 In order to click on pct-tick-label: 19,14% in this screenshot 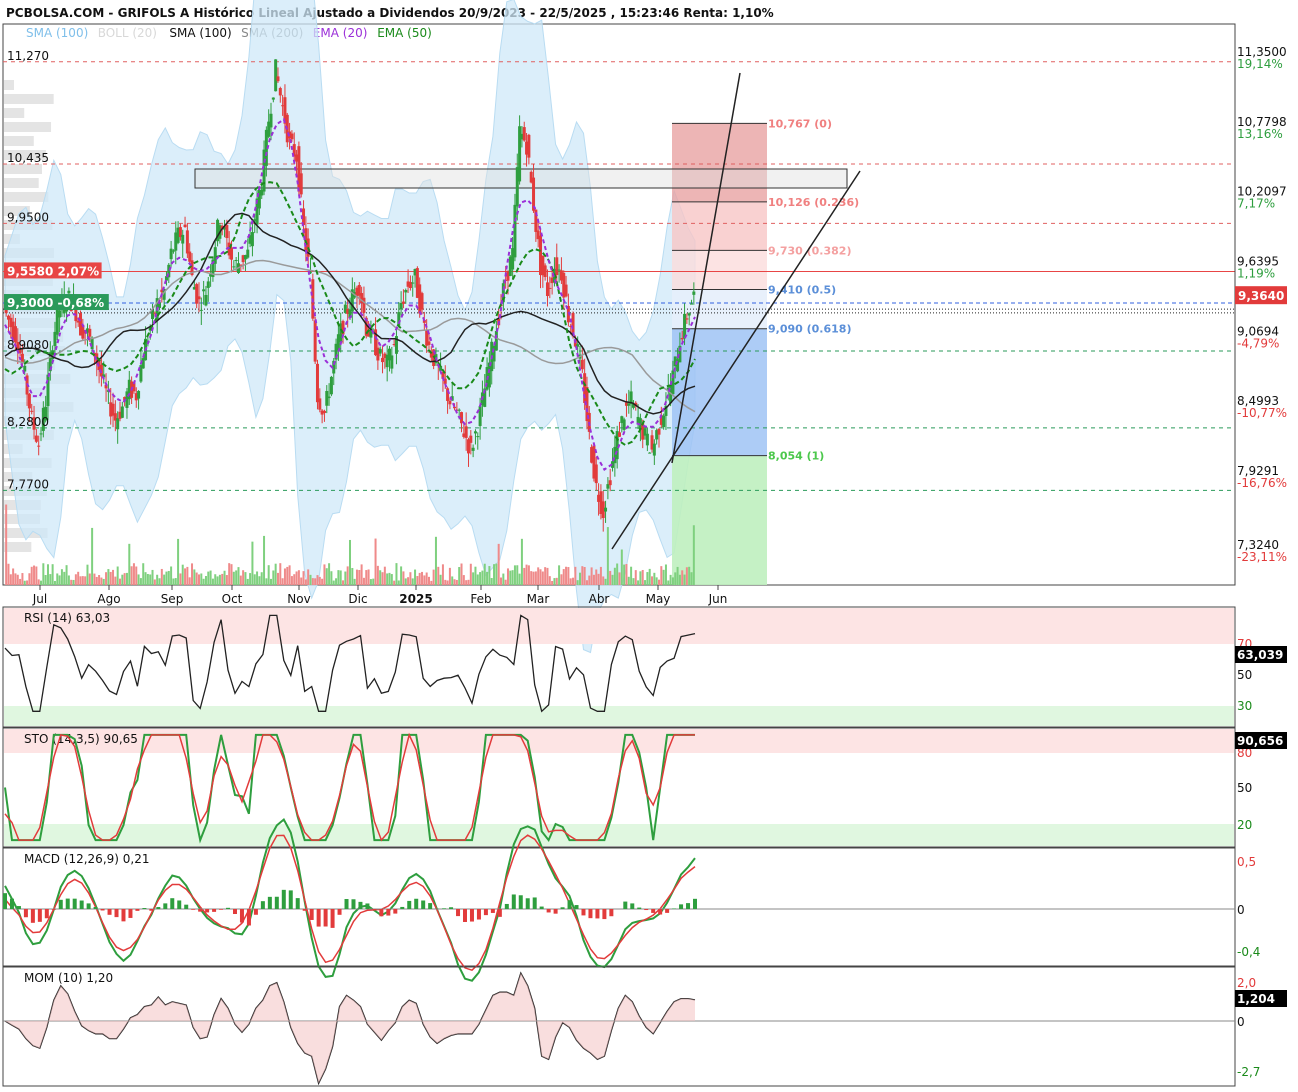, I will do `click(1260, 64)`.